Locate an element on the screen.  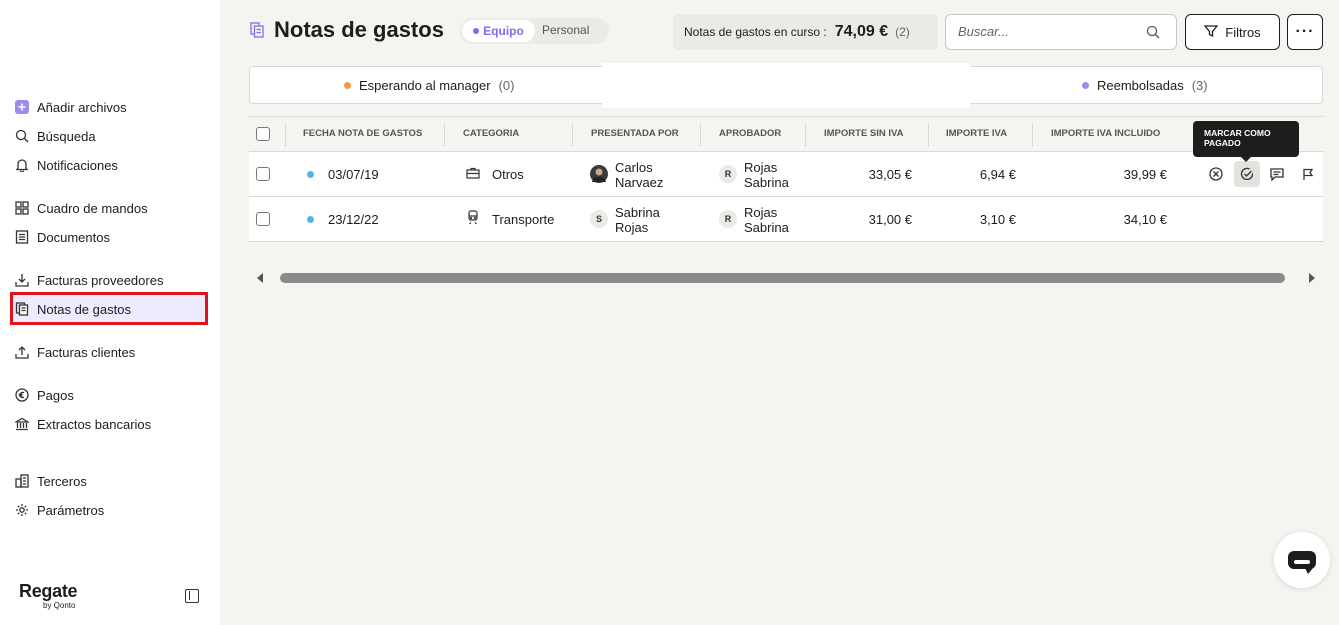
status-dot is located at coordinates (310, 219).